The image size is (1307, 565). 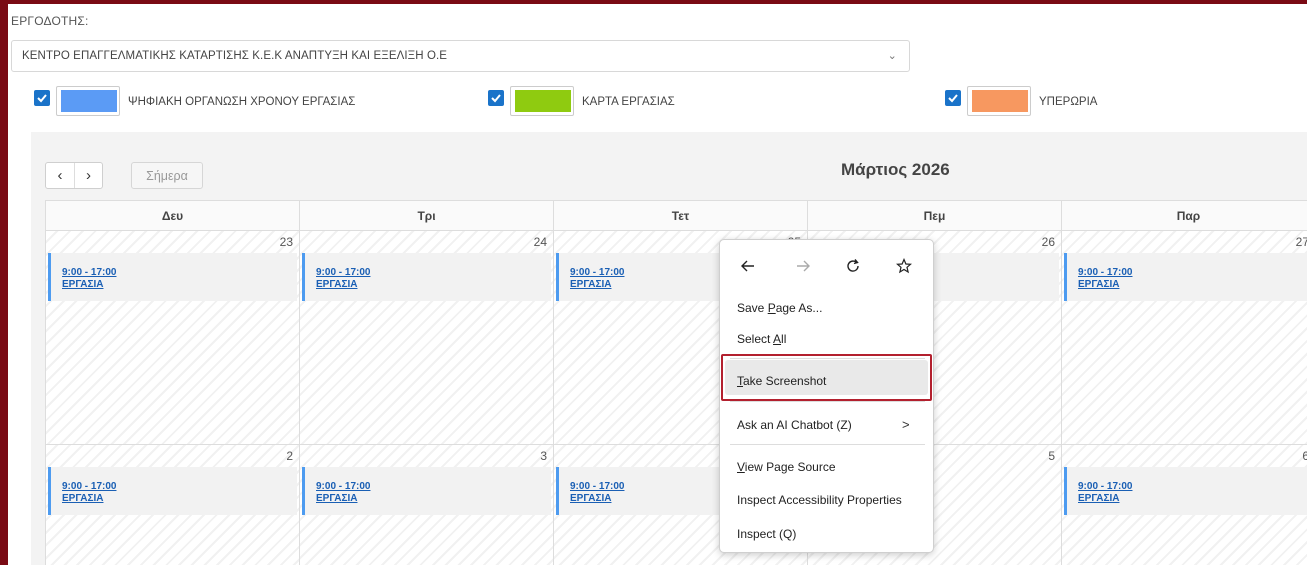 What do you see at coordinates (892, 56) in the screenshot?
I see `chevron-down-icon: ⌄` at bounding box center [892, 56].